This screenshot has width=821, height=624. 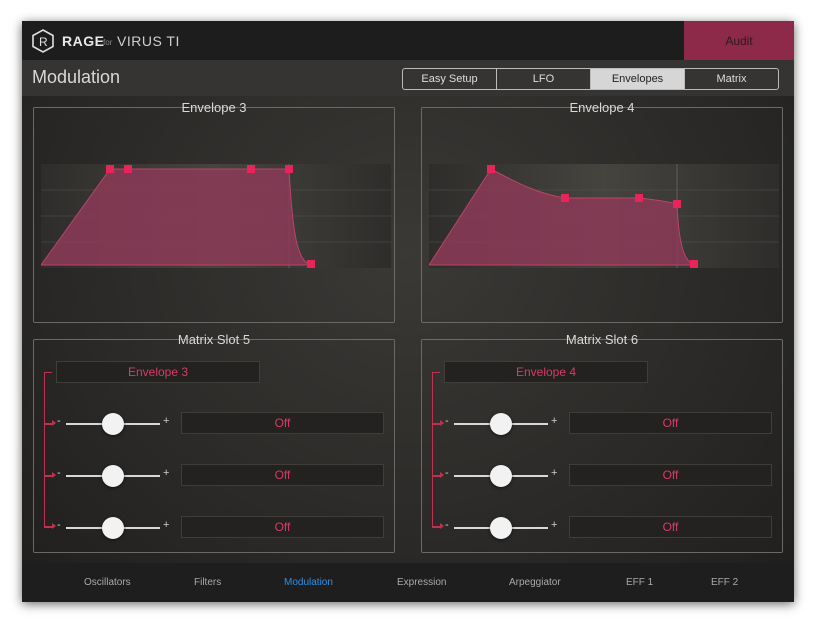 What do you see at coordinates (565, 198) in the screenshot?
I see `env4-point-decay` at bounding box center [565, 198].